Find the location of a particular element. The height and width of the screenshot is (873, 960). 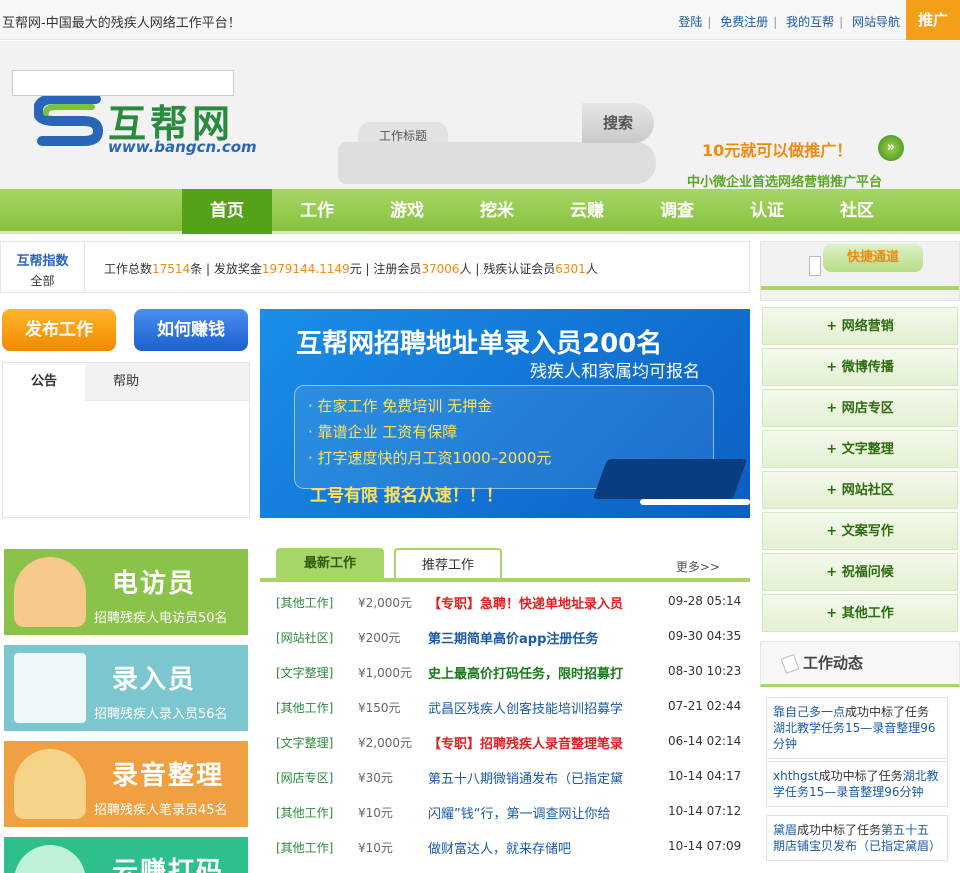

card-captcha: 云赚打码 is located at coordinates (126, 855).